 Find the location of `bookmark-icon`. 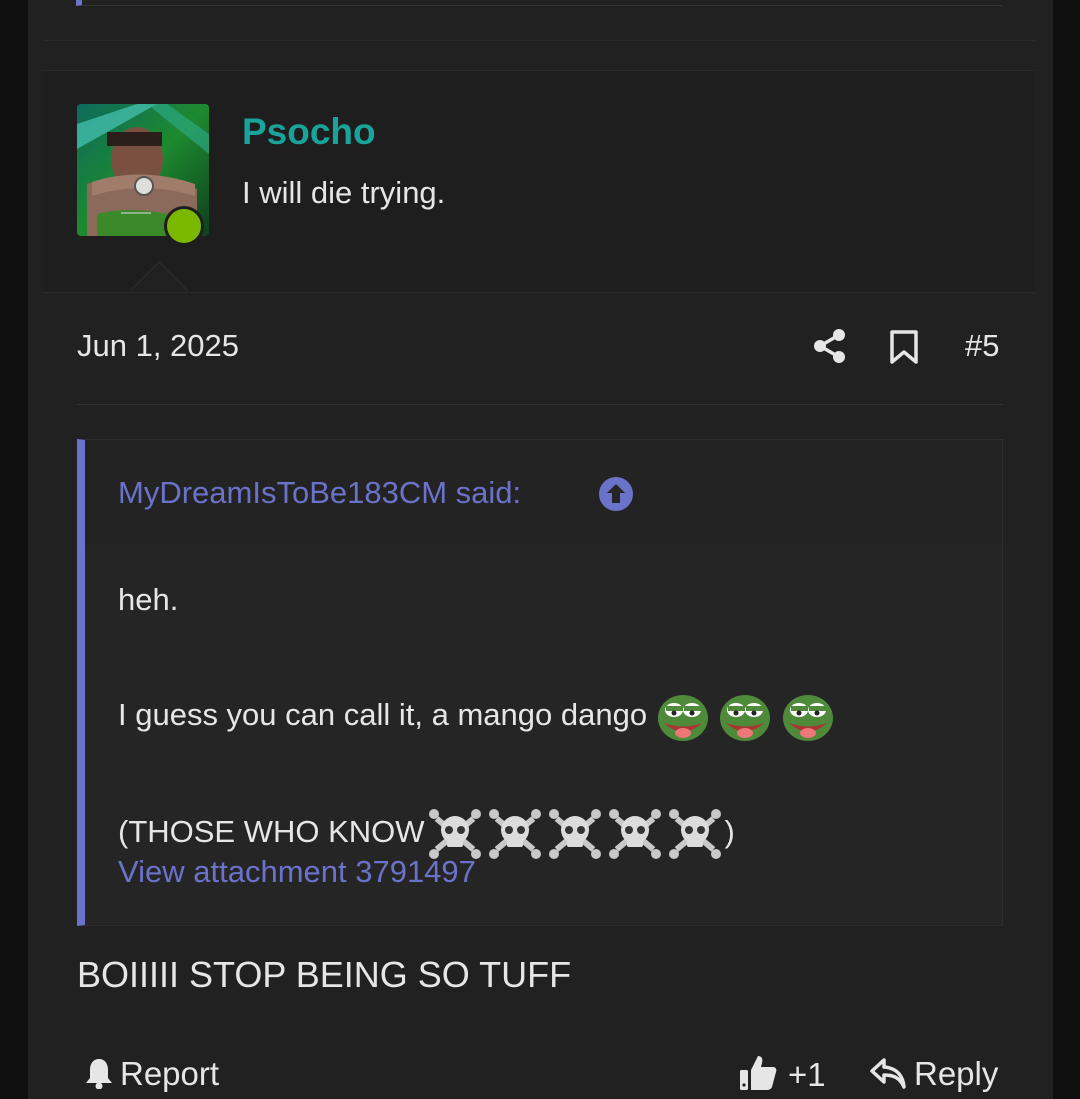

bookmark-icon is located at coordinates (904, 347).